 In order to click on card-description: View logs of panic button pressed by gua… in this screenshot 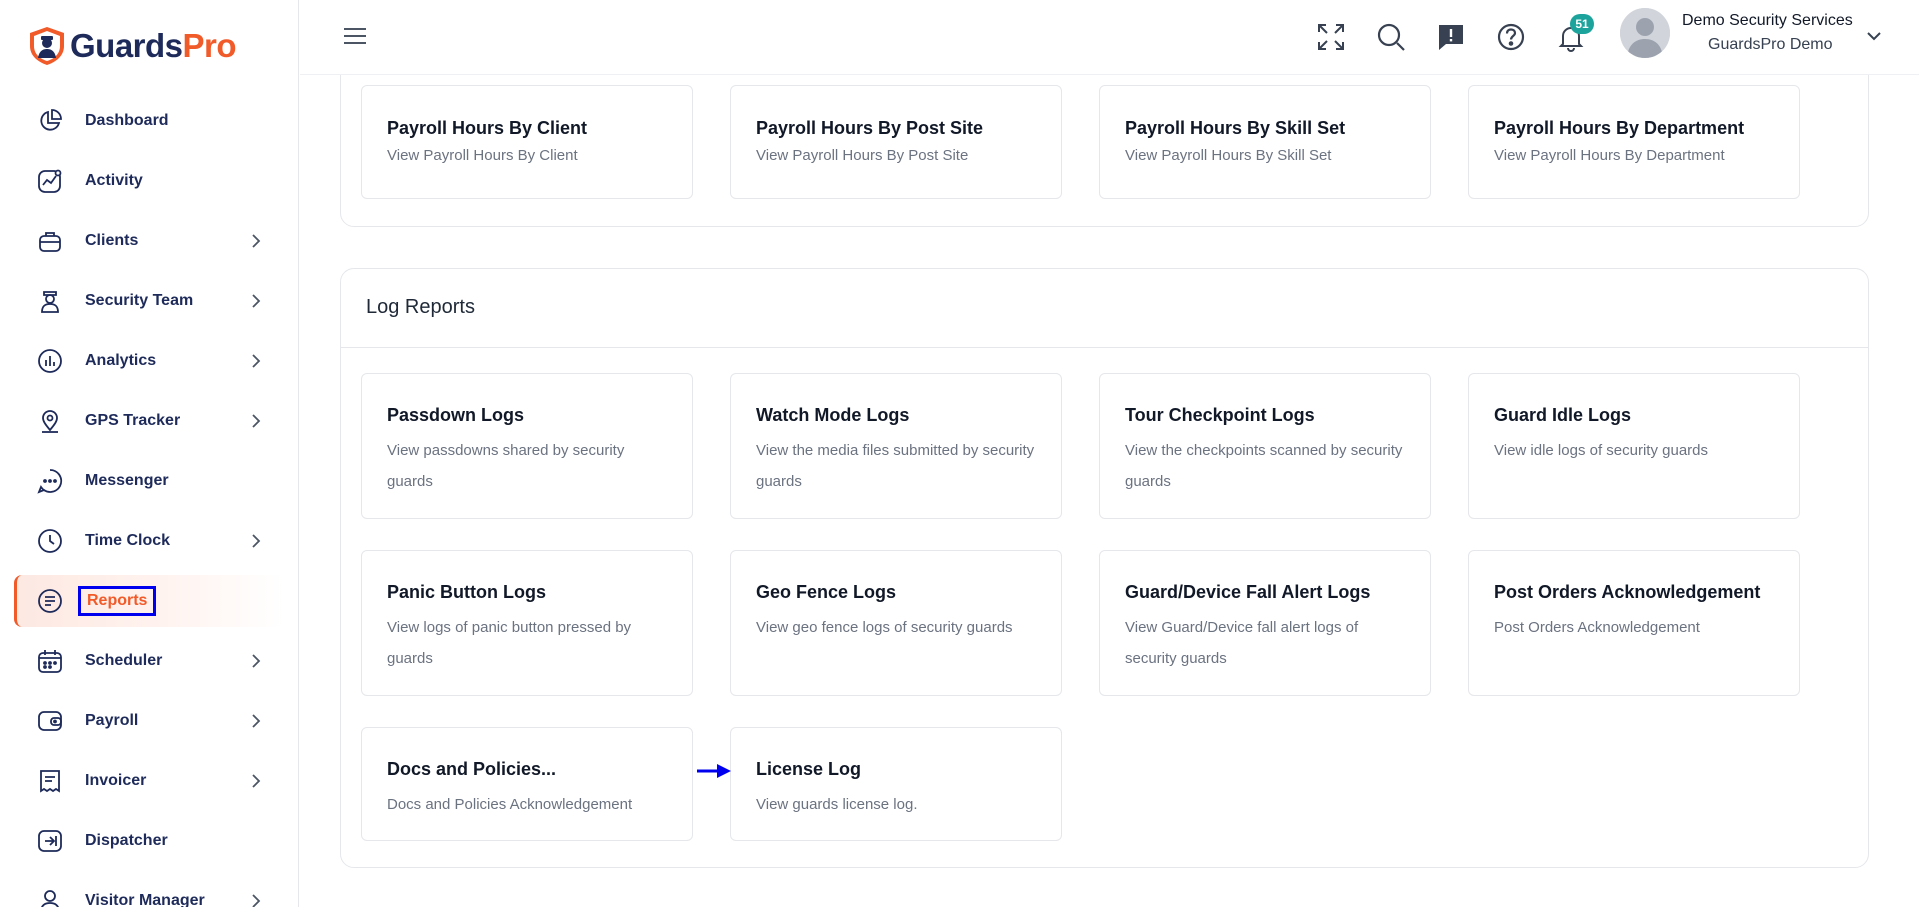, I will do `click(509, 643)`.